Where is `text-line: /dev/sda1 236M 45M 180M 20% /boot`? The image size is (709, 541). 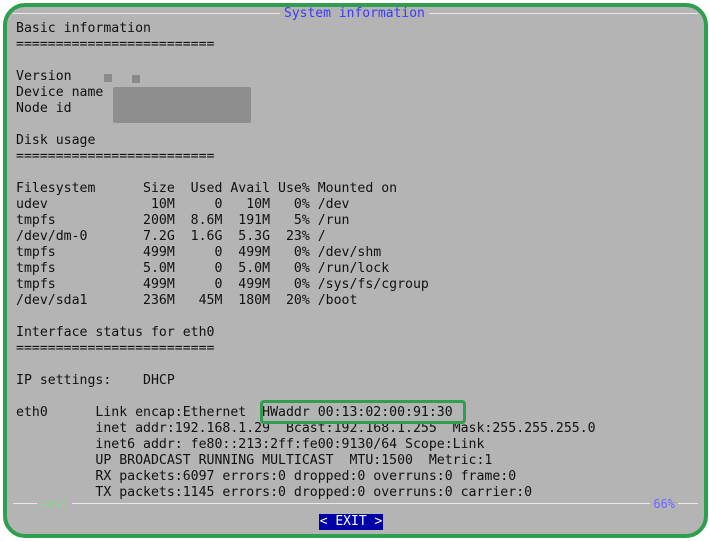 text-line: /dev/sda1 236M 45M 180M 20% /boot is located at coordinates (187, 300).